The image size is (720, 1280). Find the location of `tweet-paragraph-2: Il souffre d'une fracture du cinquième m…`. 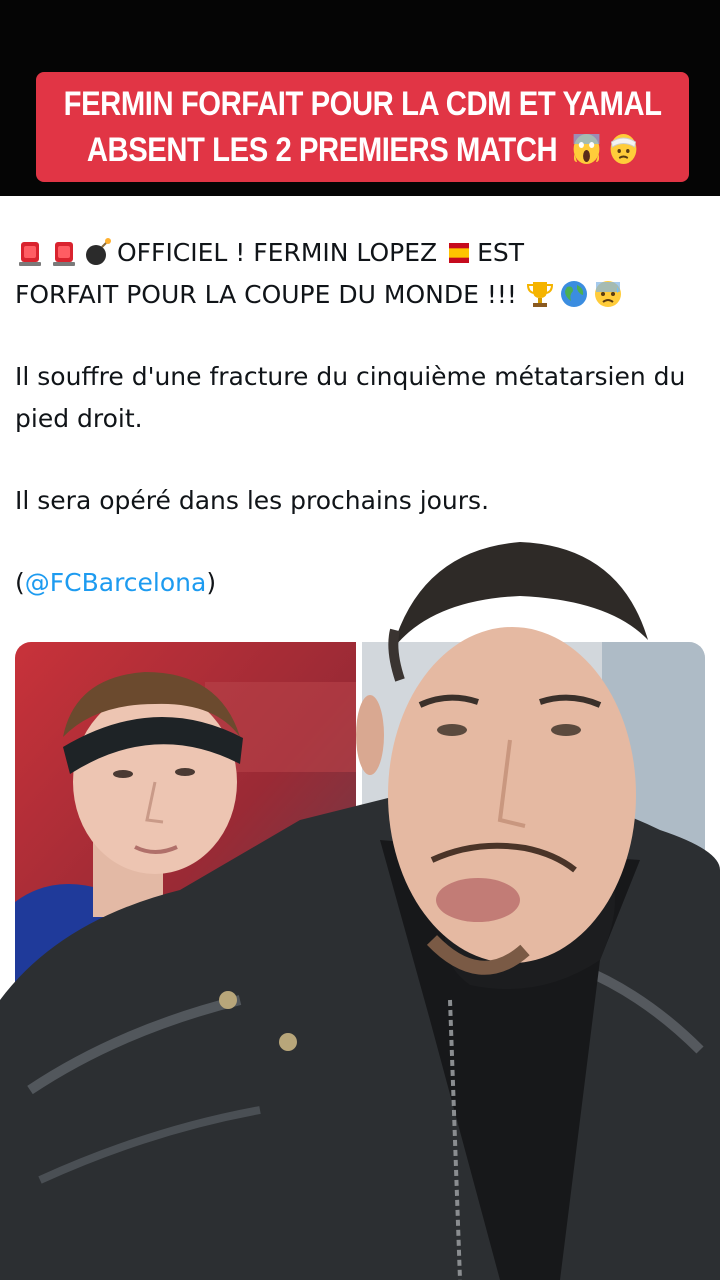

tweet-paragraph-2: Il souffre d'une fracture du cinquième m… is located at coordinates (350, 397).